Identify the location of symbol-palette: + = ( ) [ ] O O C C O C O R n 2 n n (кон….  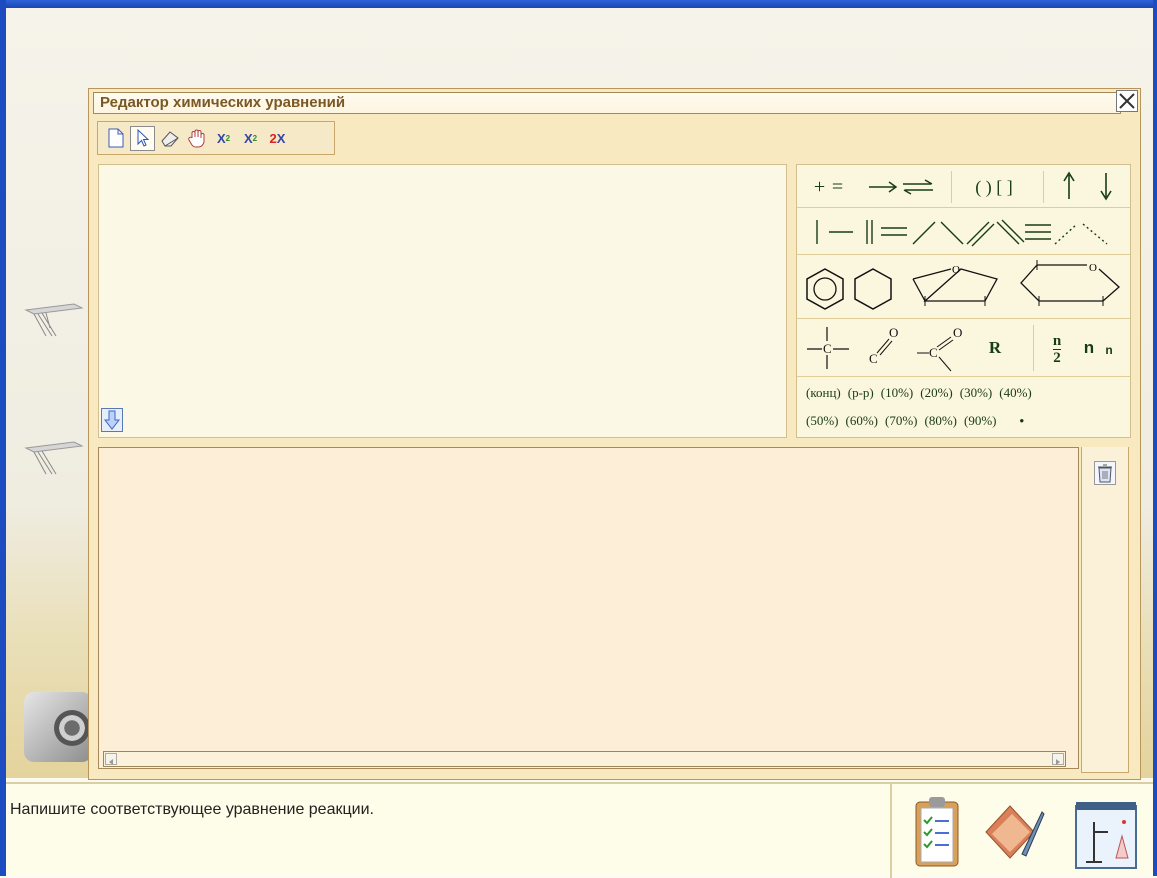
(963, 301).